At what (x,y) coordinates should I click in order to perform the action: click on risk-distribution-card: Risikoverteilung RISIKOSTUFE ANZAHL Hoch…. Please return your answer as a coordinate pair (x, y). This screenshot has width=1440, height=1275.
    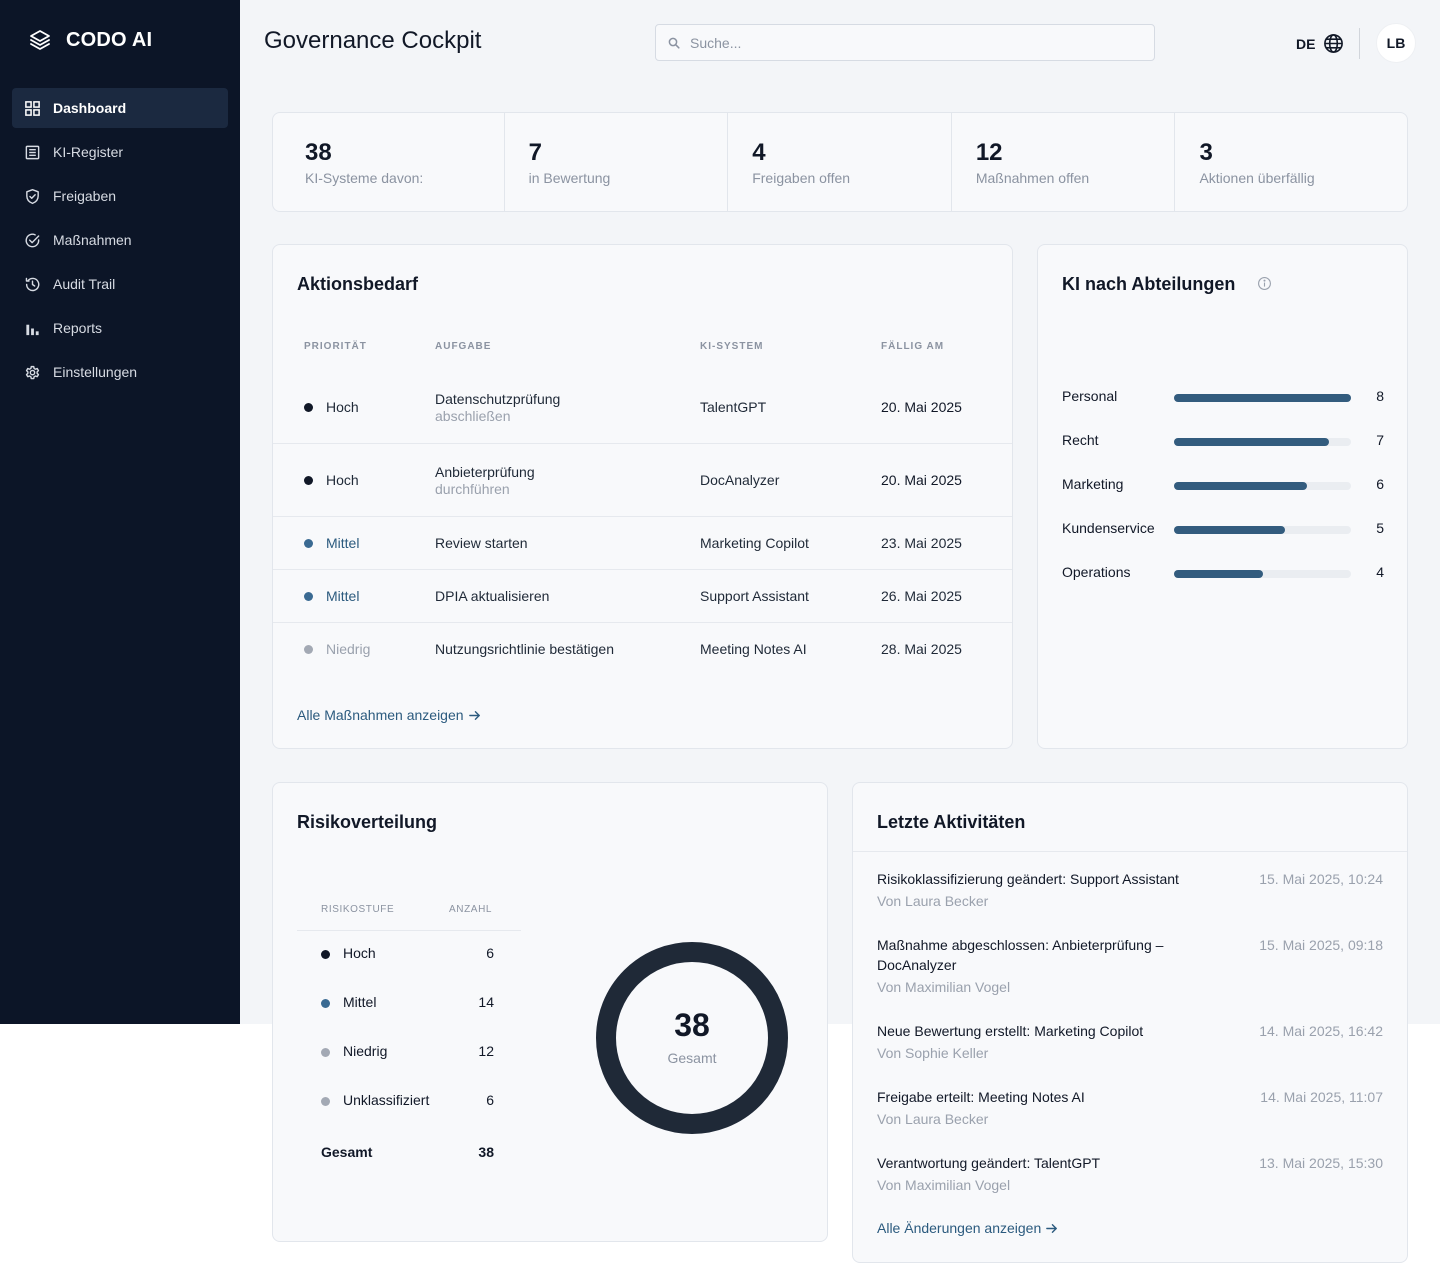
    Looking at the image, I should click on (550, 1012).